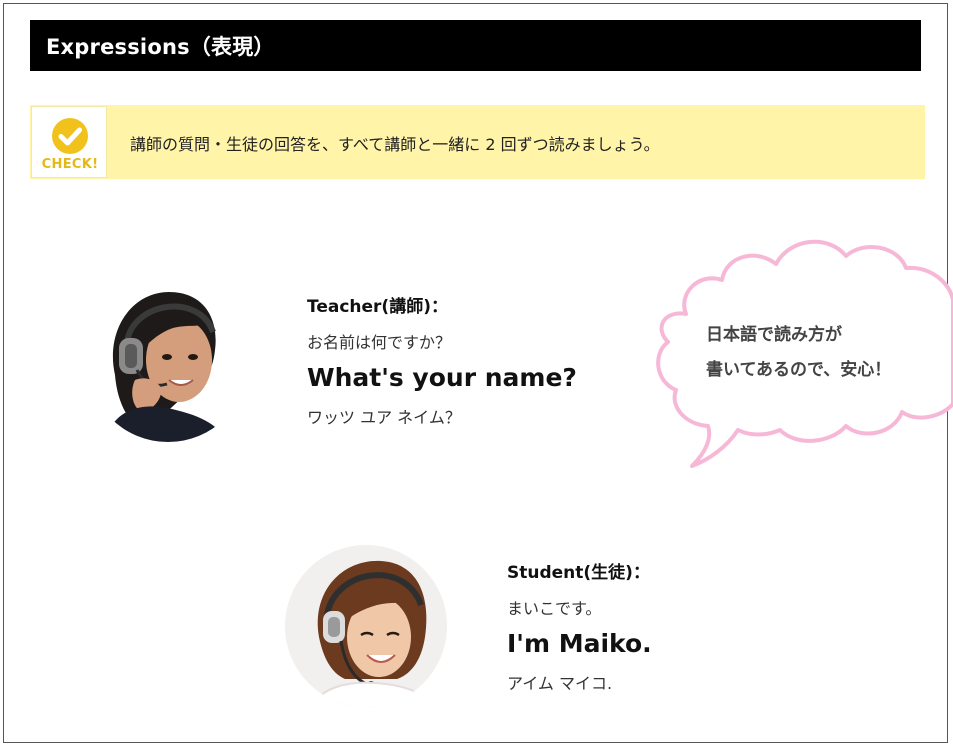  I want to click on teacher-label: Teacher(講師)：, so click(377, 307).